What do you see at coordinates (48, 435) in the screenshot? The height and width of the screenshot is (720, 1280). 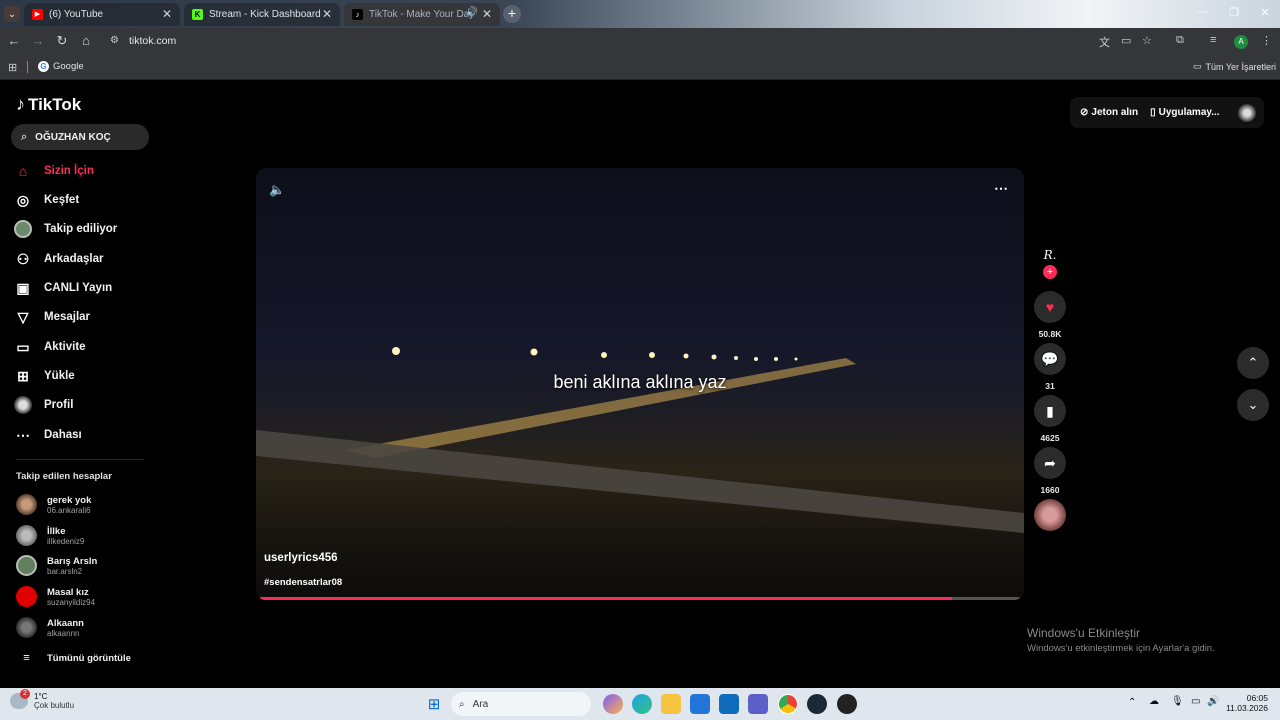 I see `nav-more: ⋯ Dahası` at bounding box center [48, 435].